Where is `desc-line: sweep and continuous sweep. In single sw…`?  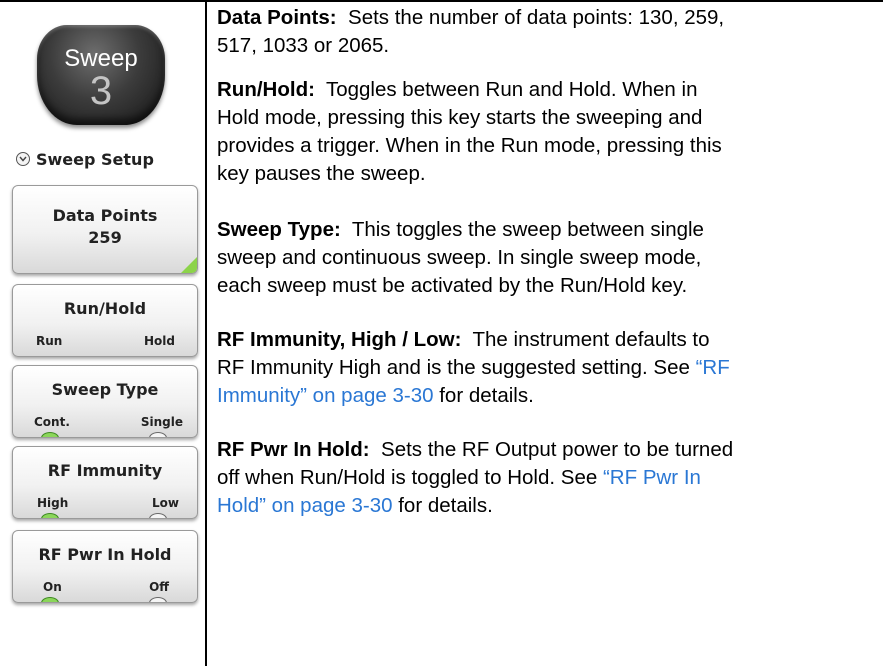
desc-line: sweep and continuous sweep. In single sw… is located at coordinates (459, 257).